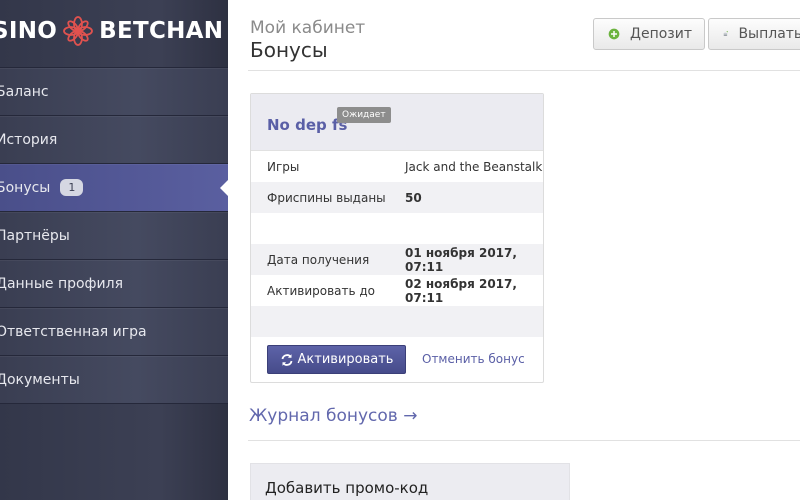 This screenshot has height=500, width=800. What do you see at coordinates (397, 290) in the screenshot?
I see `bonus-row-activate-until: Активировать до 02 ноября 2017, 07:11` at bounding box center [397, 290].